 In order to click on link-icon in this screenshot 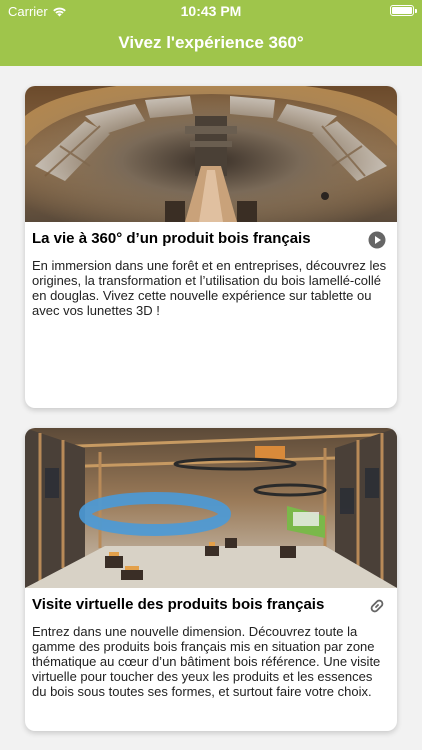, I will do `click(377, 606)`.